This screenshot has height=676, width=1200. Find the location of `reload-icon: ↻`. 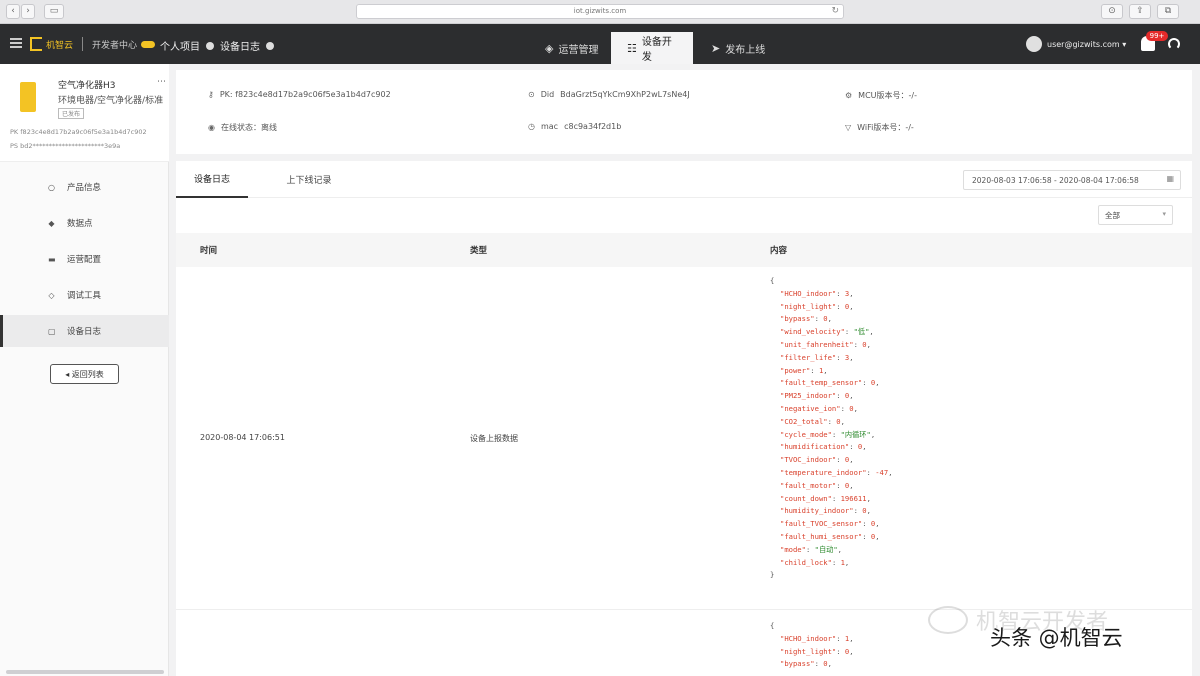

reload-icon: ↻ is located at coordinates (835, 11).